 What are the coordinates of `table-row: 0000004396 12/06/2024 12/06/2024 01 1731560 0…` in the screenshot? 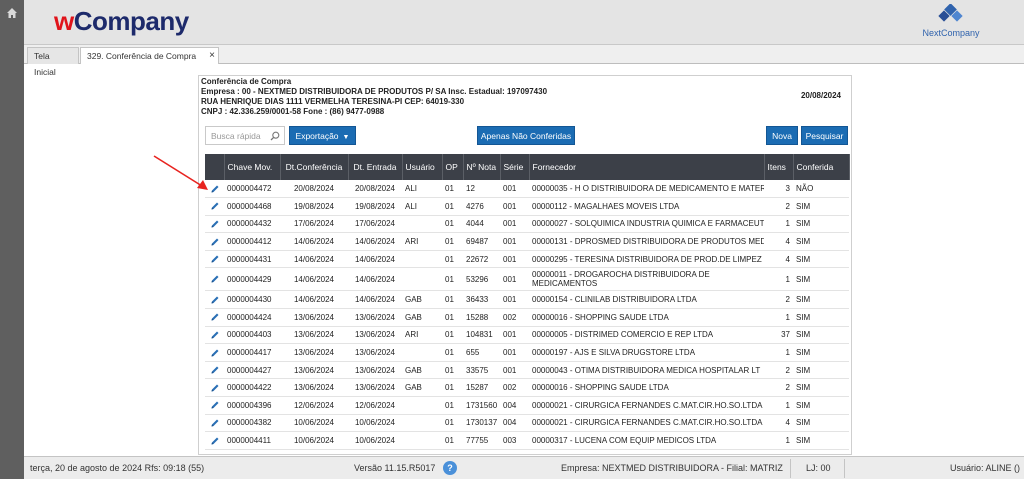 It's located at (527, 405).